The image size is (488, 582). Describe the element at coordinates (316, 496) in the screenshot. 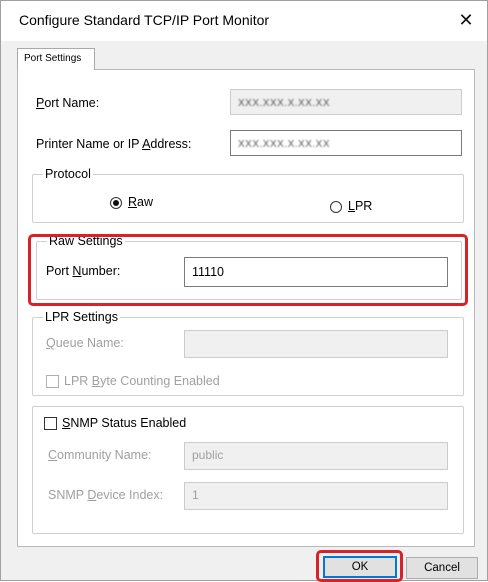

I see `snmp-device-index-input: 1` at that location.